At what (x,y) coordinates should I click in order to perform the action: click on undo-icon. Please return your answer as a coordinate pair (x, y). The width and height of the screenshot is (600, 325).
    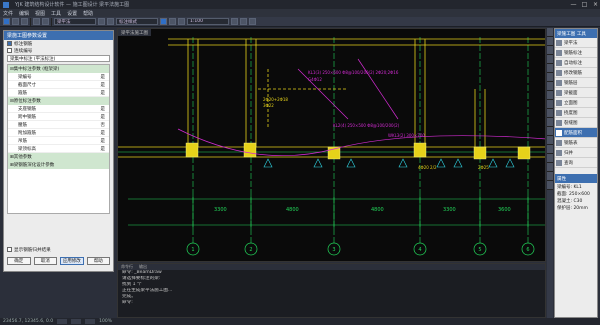
    Looking at the image, I should click on (36, 21).